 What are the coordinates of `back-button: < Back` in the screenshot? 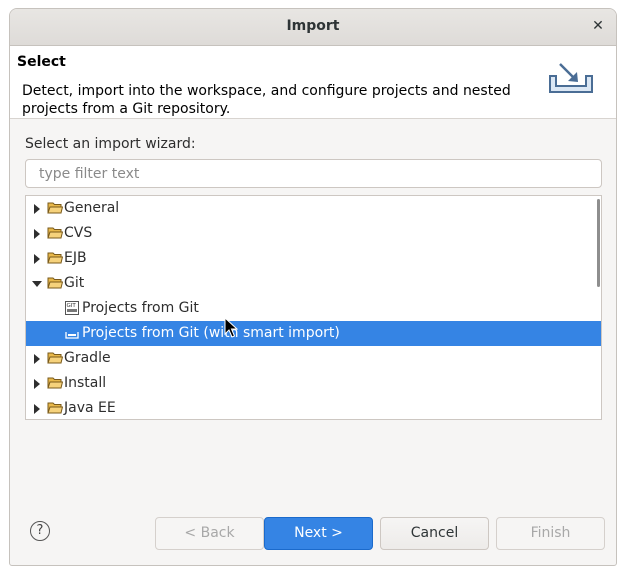 It's located at (209, 533).